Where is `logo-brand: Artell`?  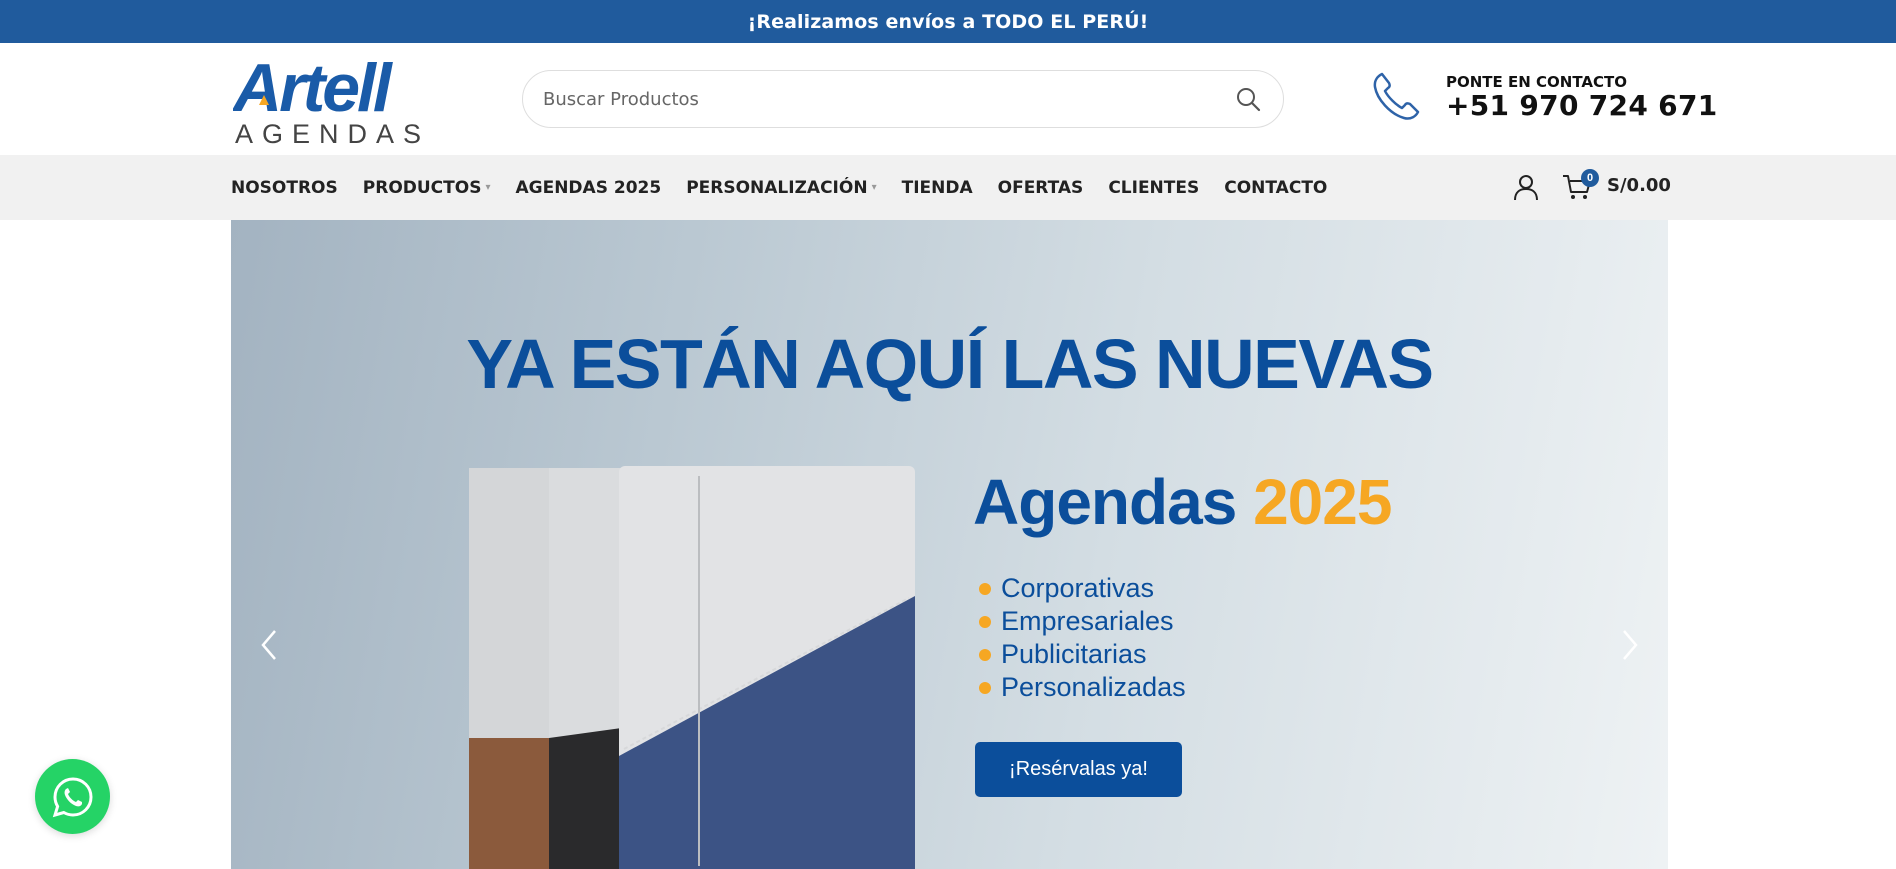
logo-brand: Artell is located at coordinates (313, 89).